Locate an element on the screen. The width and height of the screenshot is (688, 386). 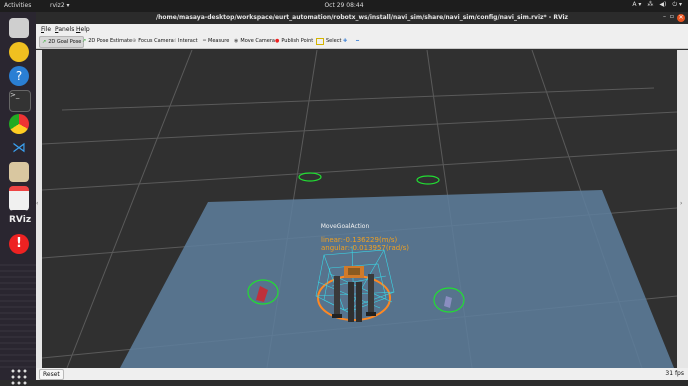
angular-velocity-label: angular:-0.013957(rad/s) is located at coordinates (365, 248).